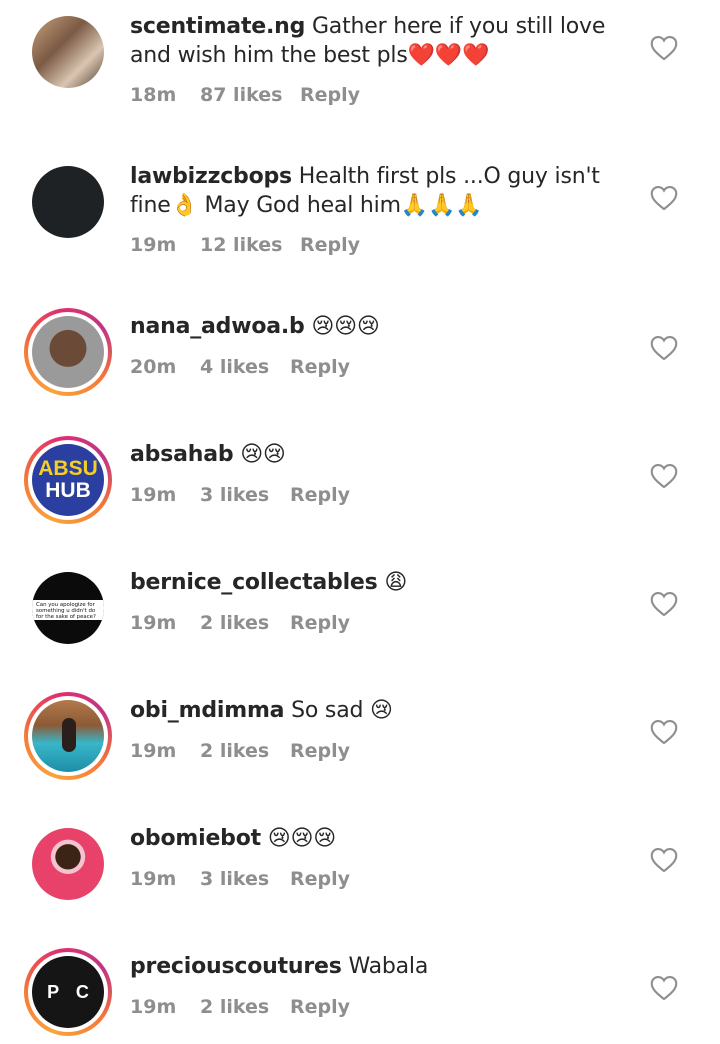 This screenshot has width=720, height=1044. What do you see at coordinates (211, 176) in the screenshot?
I see `comment-username: lawbizzcbops` at bounding box center [211, 176].